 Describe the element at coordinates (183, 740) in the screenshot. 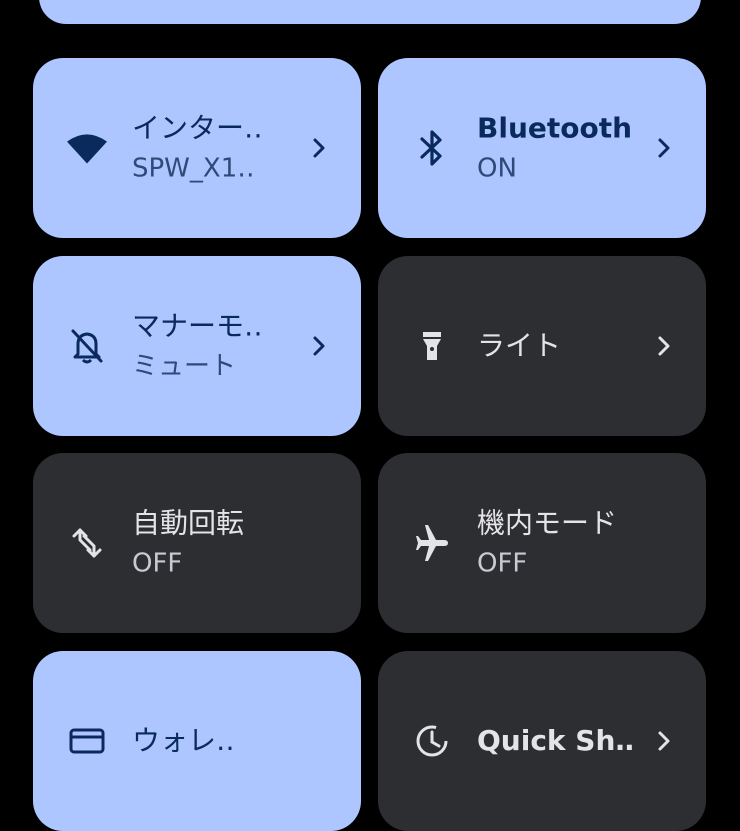

I see `tile-wallet-label: ウォレ‥` at that location.